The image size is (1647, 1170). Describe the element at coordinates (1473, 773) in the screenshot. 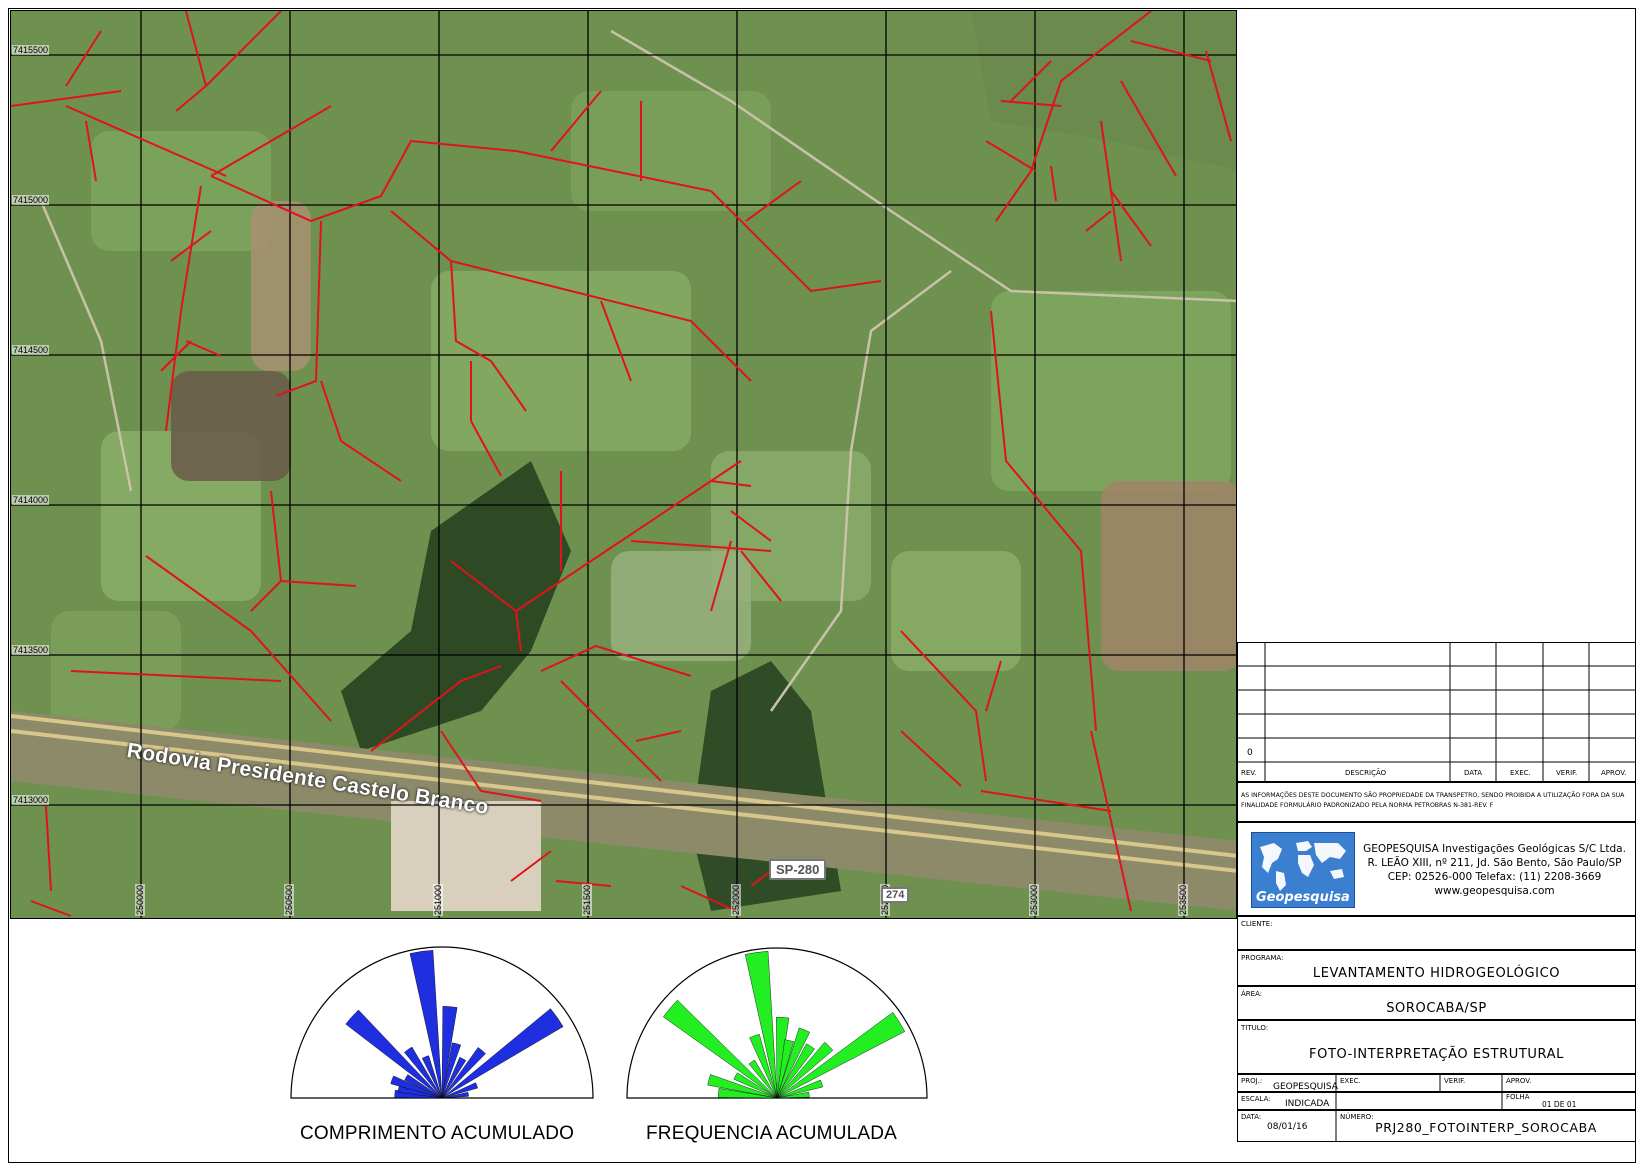

I see `rev-header: DATA` at that location.